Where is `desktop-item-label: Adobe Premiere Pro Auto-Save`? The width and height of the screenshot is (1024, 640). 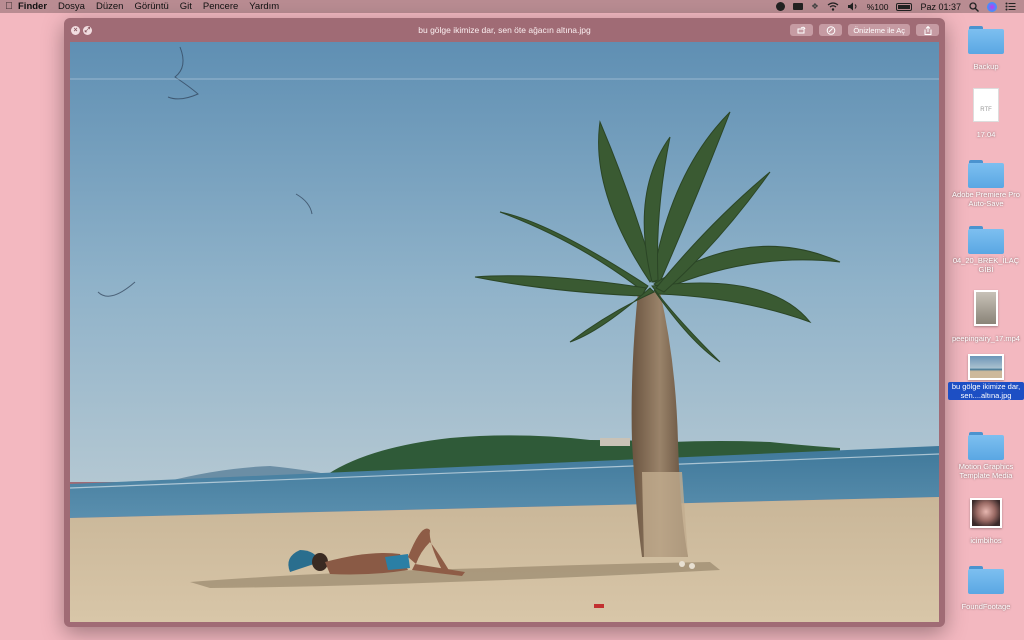
desktop-item-label: Adobe Premiere Pro Auto-Save is located at coordinates (986, 199).